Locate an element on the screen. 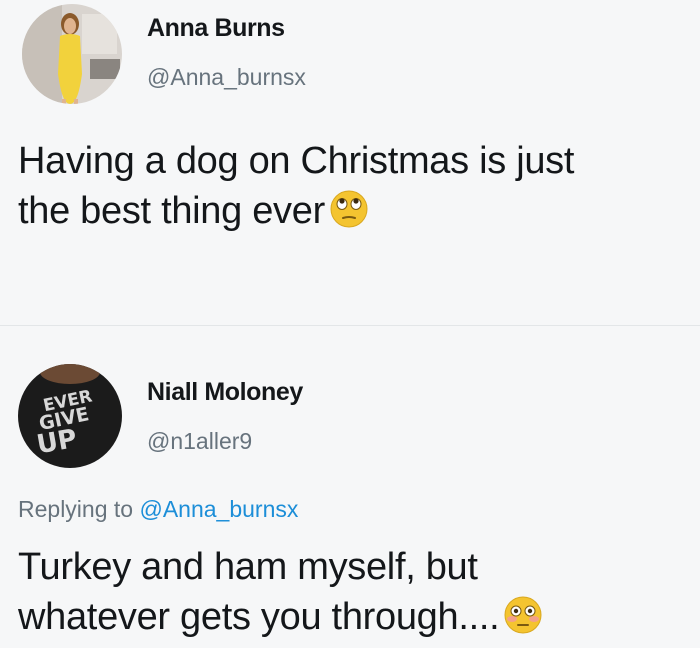 This screenshot has height=648, width=700. avatar-photo is located at coordinates (72, 54).